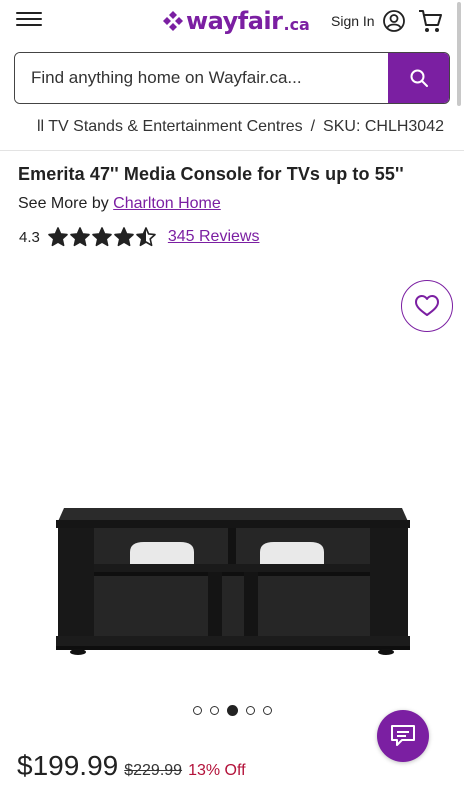 This screenshot has height=800, width=464. I want to click on discount-label: 13% Off, so click(217, 770).